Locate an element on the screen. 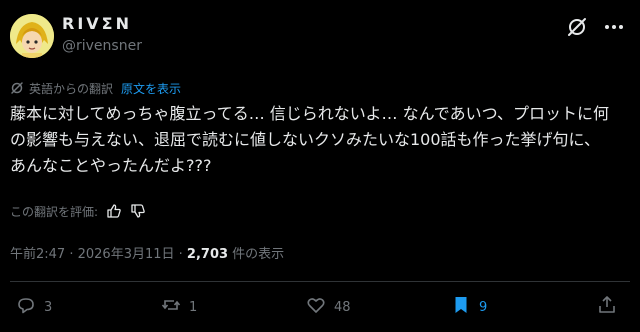  avatar-image is located at coordinates (32, 36).